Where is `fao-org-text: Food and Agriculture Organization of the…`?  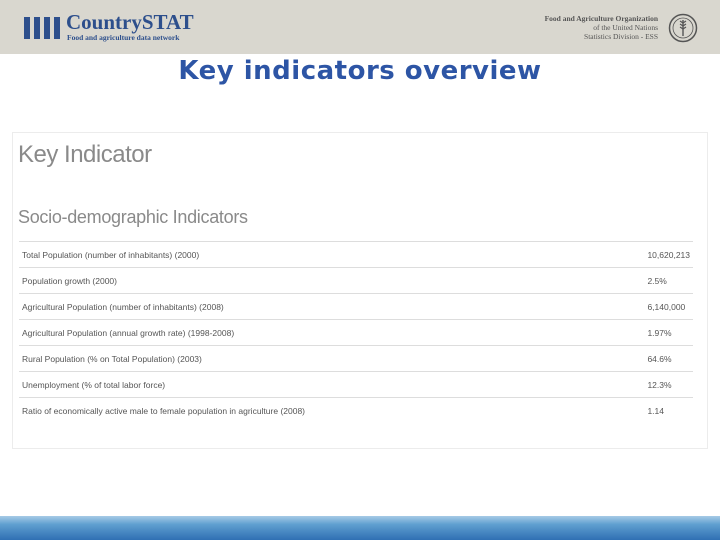 fao-org-text: Food and Agriculture Organization of the… is located at coordinates (601, 27).